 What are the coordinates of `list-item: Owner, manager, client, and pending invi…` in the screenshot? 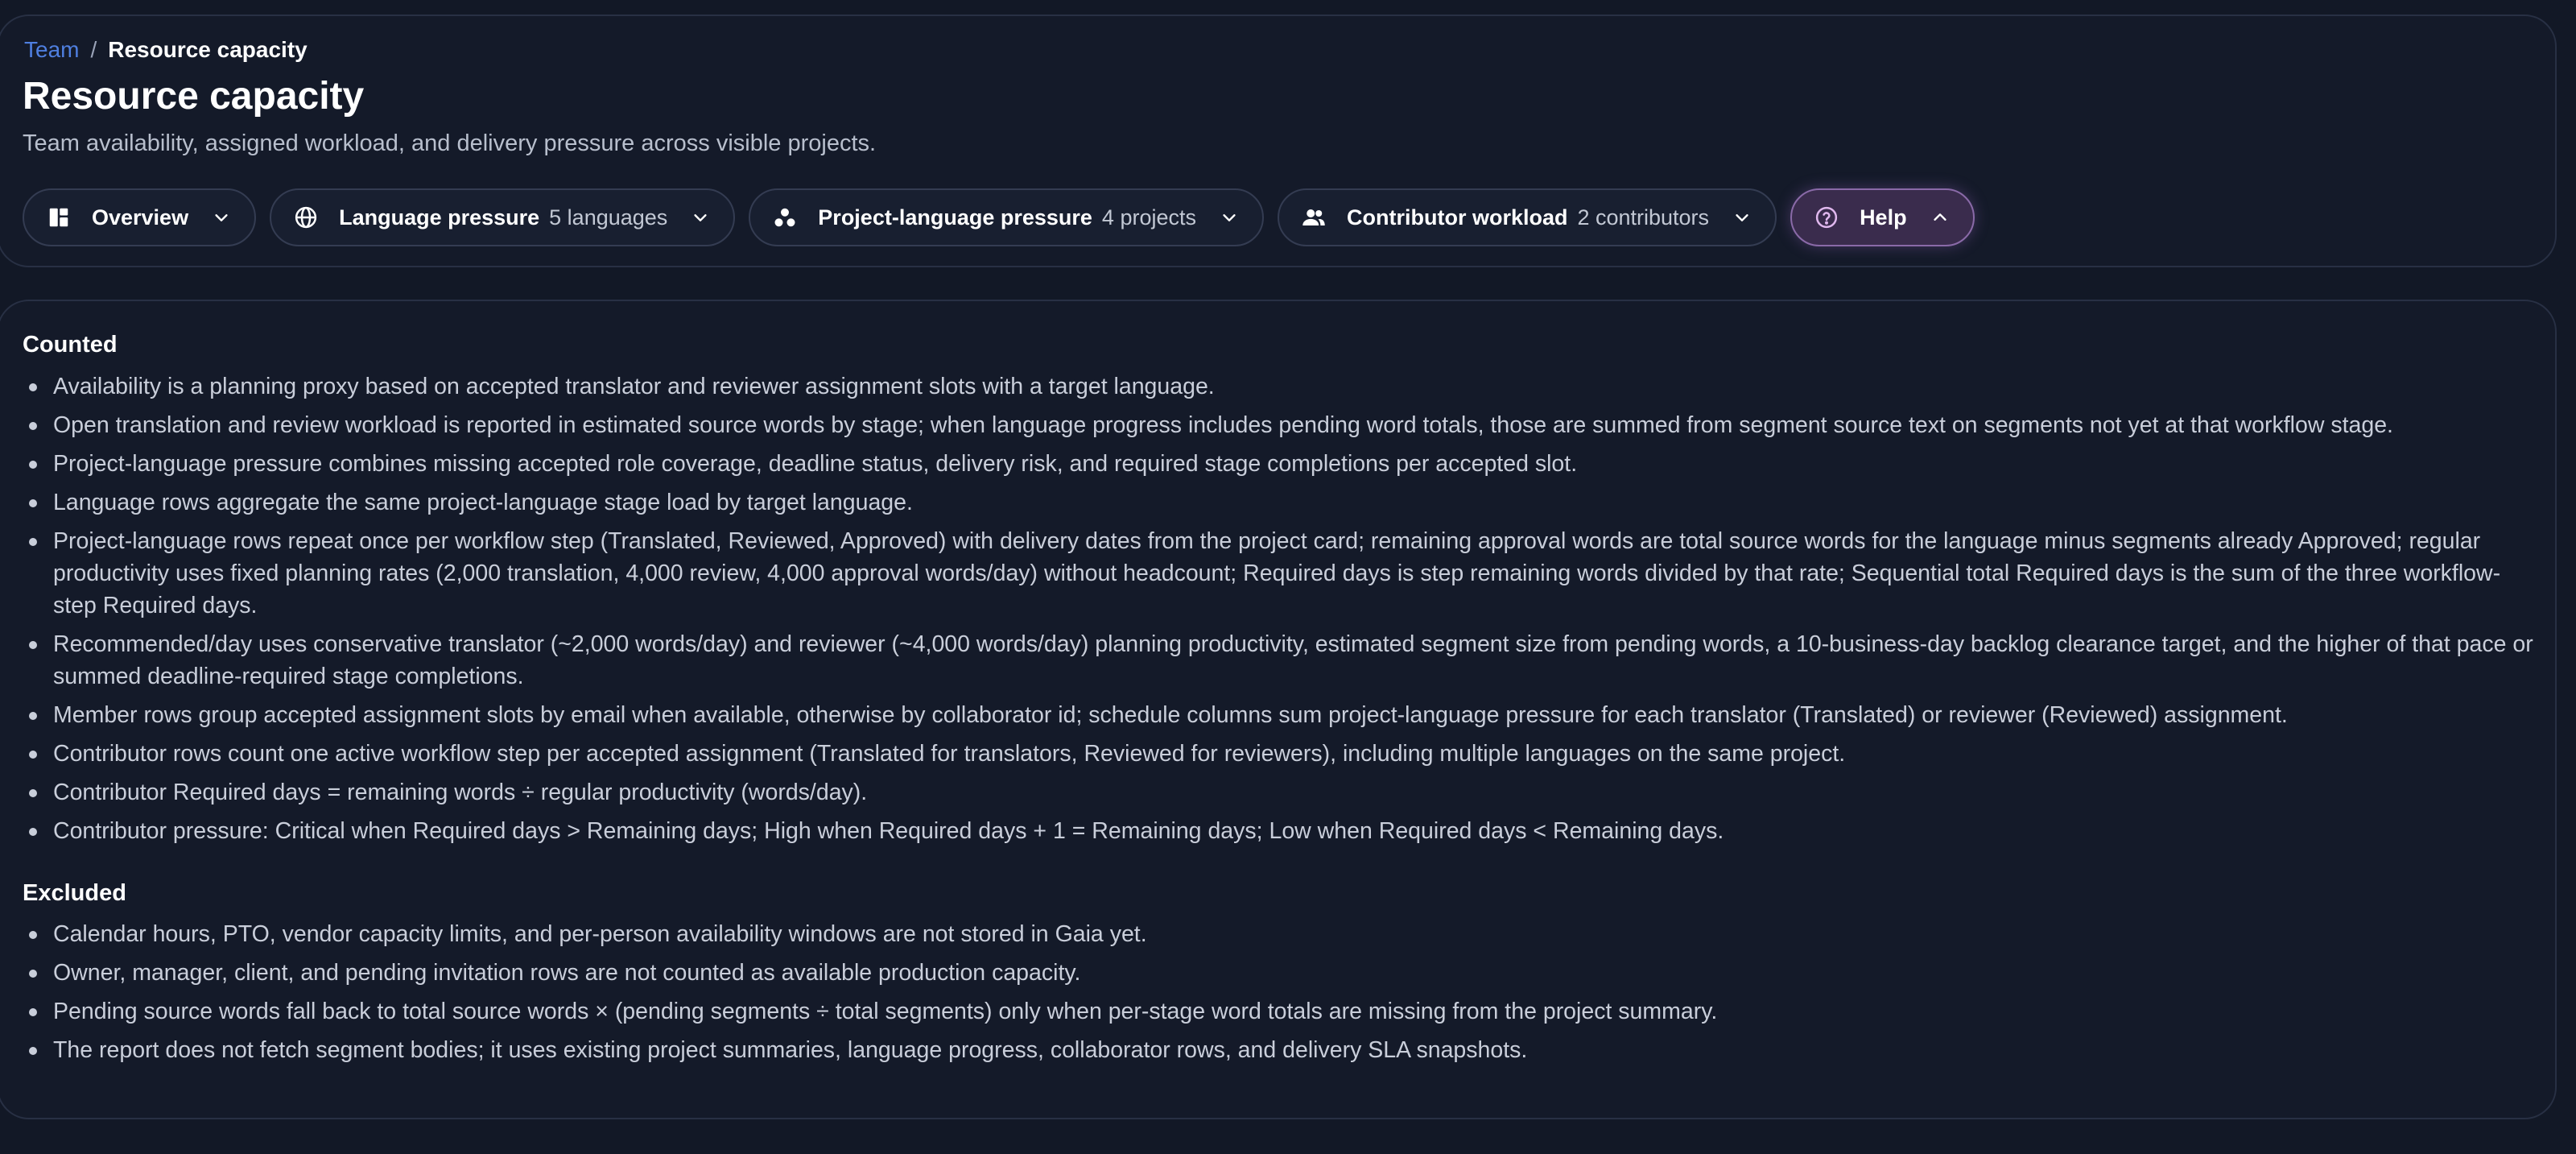 It's located at (1278, 973).